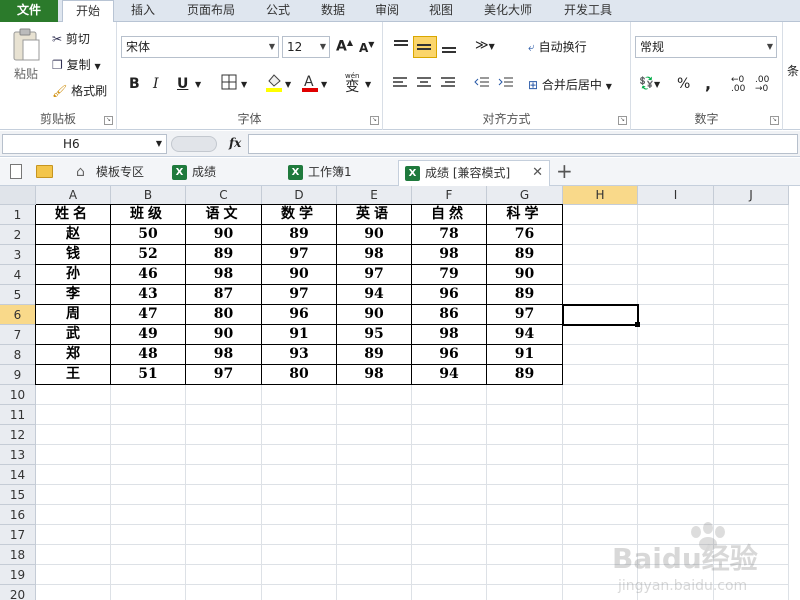  I want to click on table-header-cell: 语文, so click(224, 215).